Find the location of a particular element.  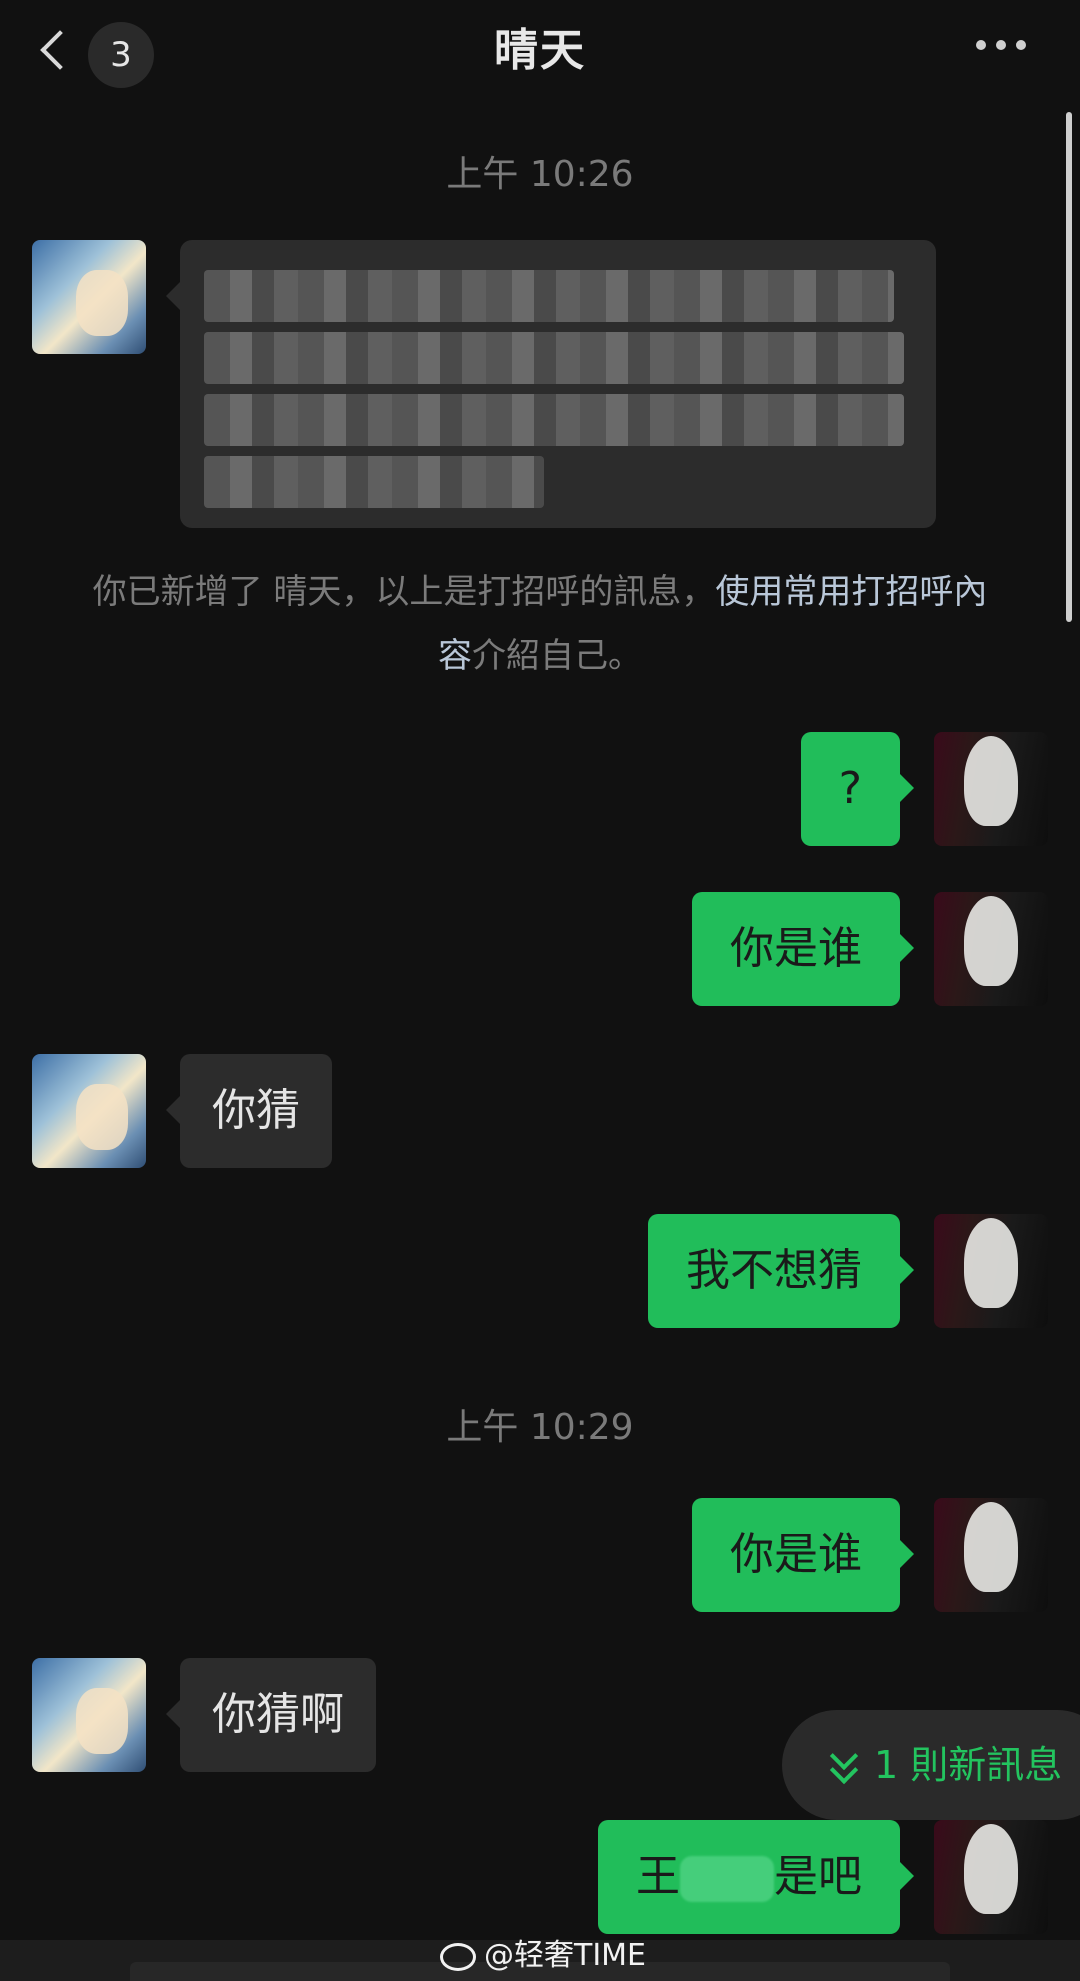

sent-message: 王 是吧 is located at coordinates (756, 1877).